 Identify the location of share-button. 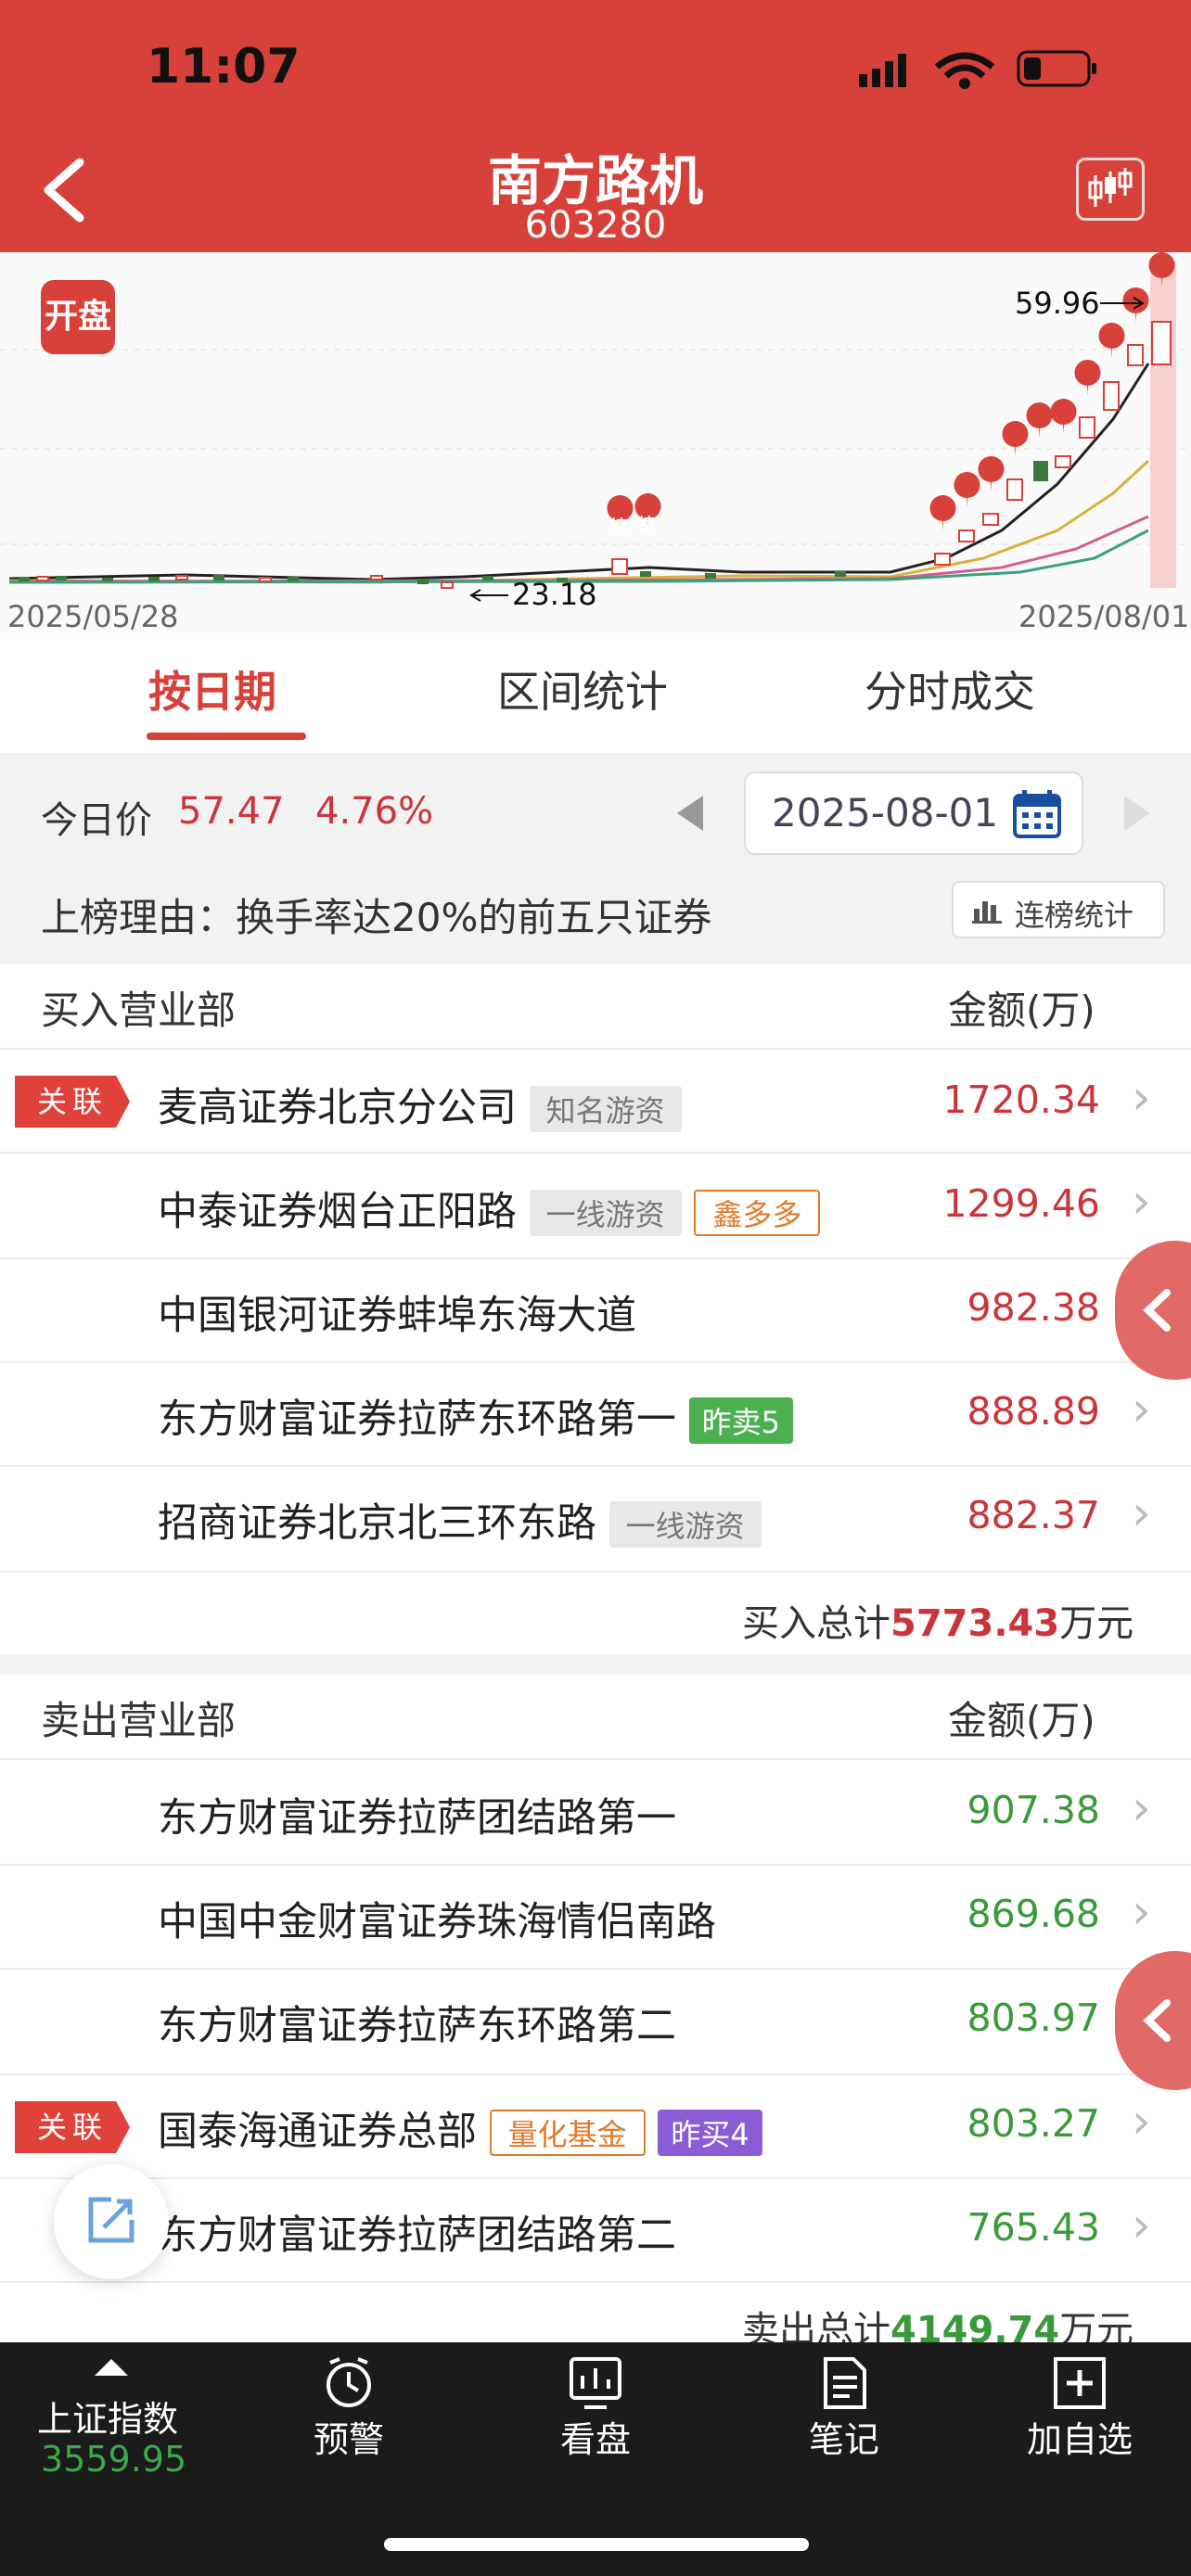
(111, 2221).